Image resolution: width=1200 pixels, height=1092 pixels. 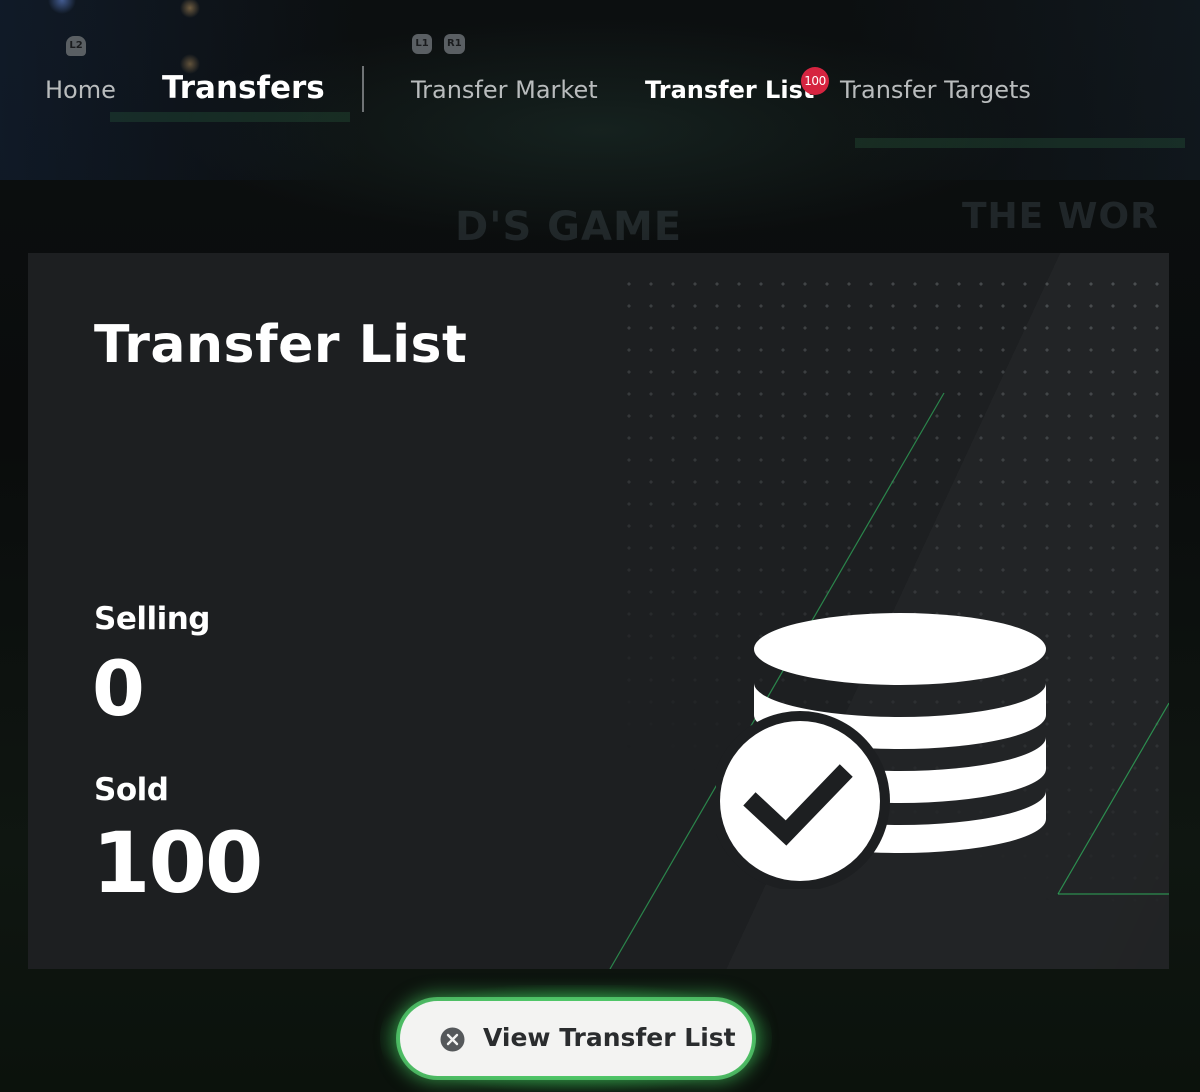 What do you see at coordinates (131, 790) in the screenshot?
I see `sold-label: Sold` at bounding box center [131, 790].